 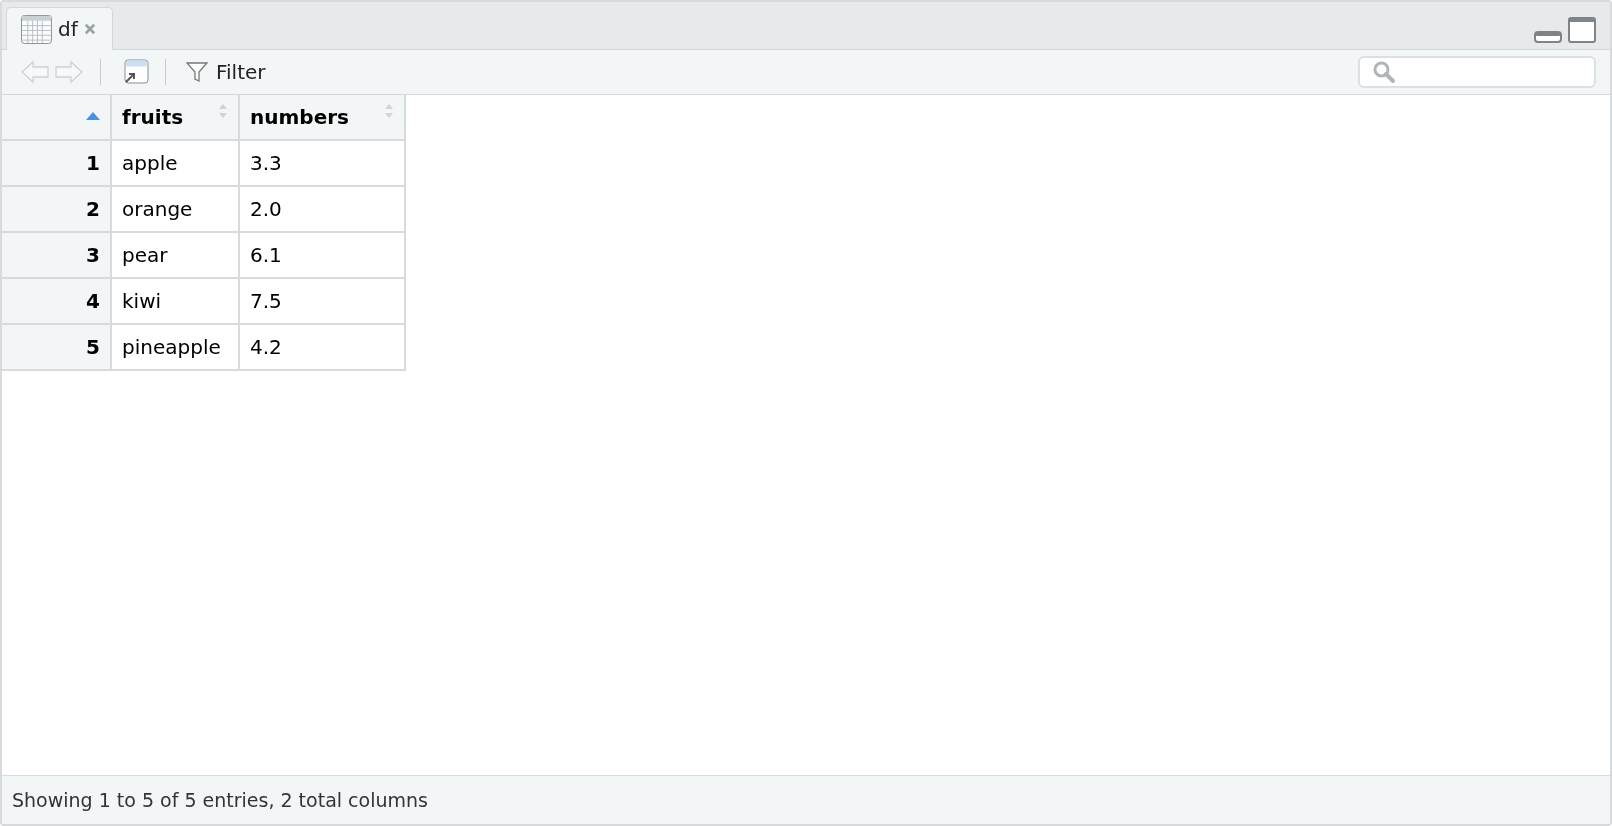 What do you see at coordinates (175, 255) in the screenshot?
I see `table-cell: pear` at bounding box center [175, 255].